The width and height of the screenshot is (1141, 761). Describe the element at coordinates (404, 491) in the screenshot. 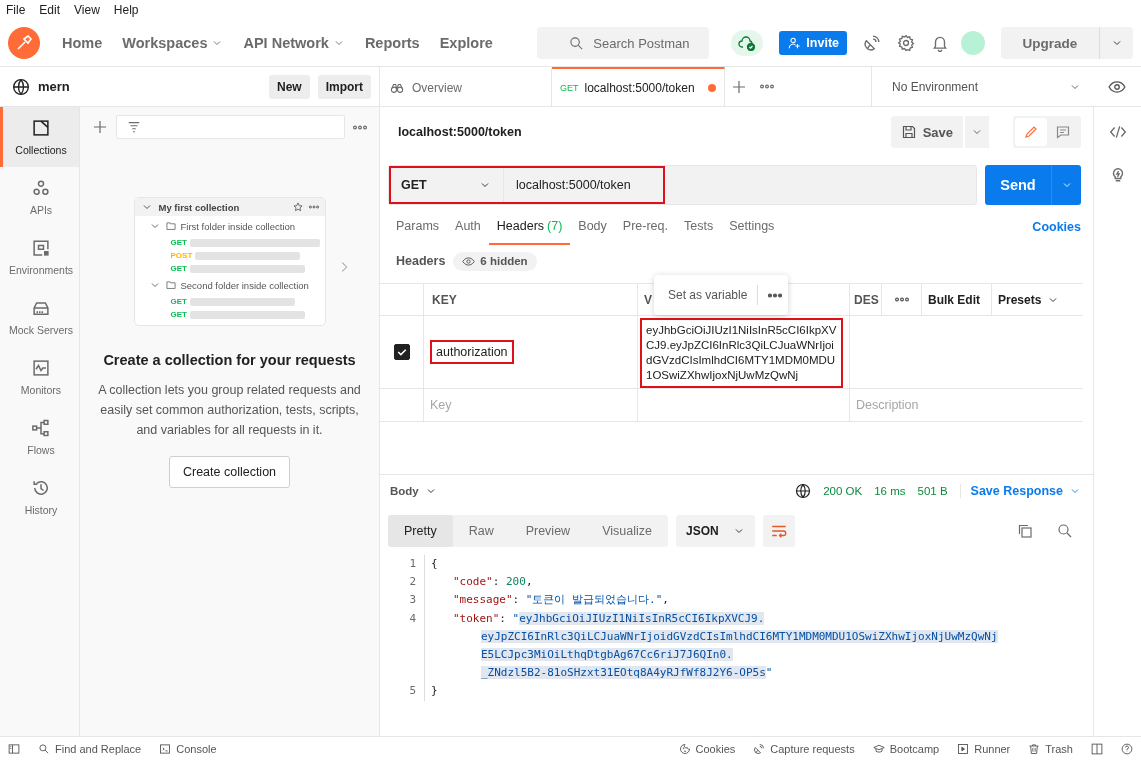

I see `response-body-label: Body` at that location.